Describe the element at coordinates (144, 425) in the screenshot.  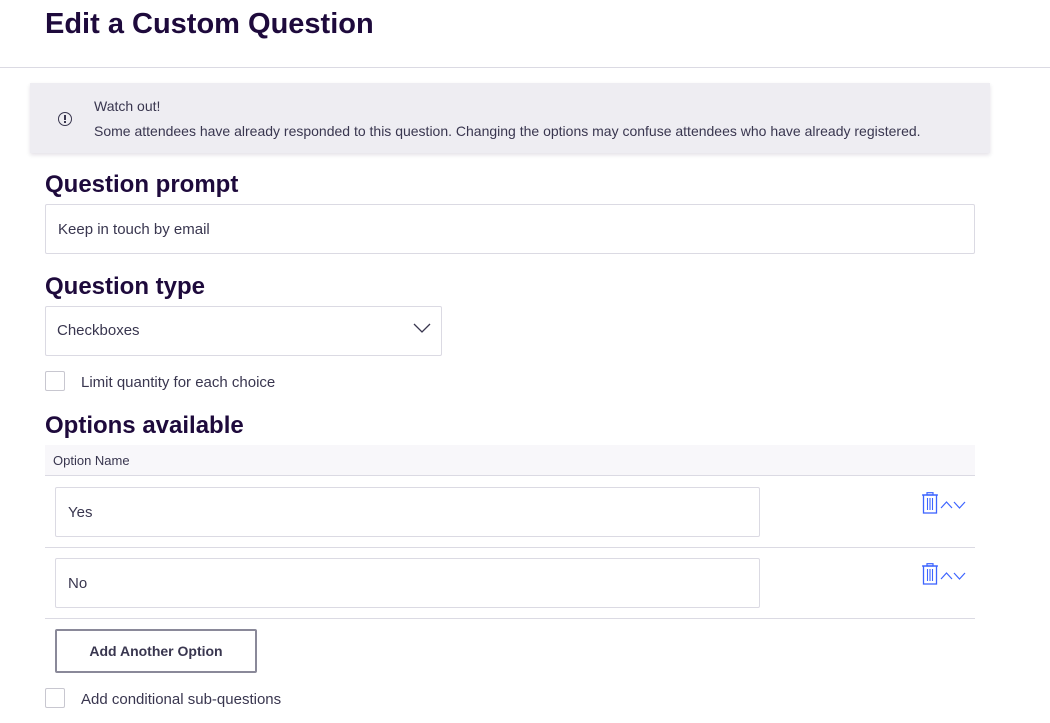
I see `options-available-heading: Options available` at that location.